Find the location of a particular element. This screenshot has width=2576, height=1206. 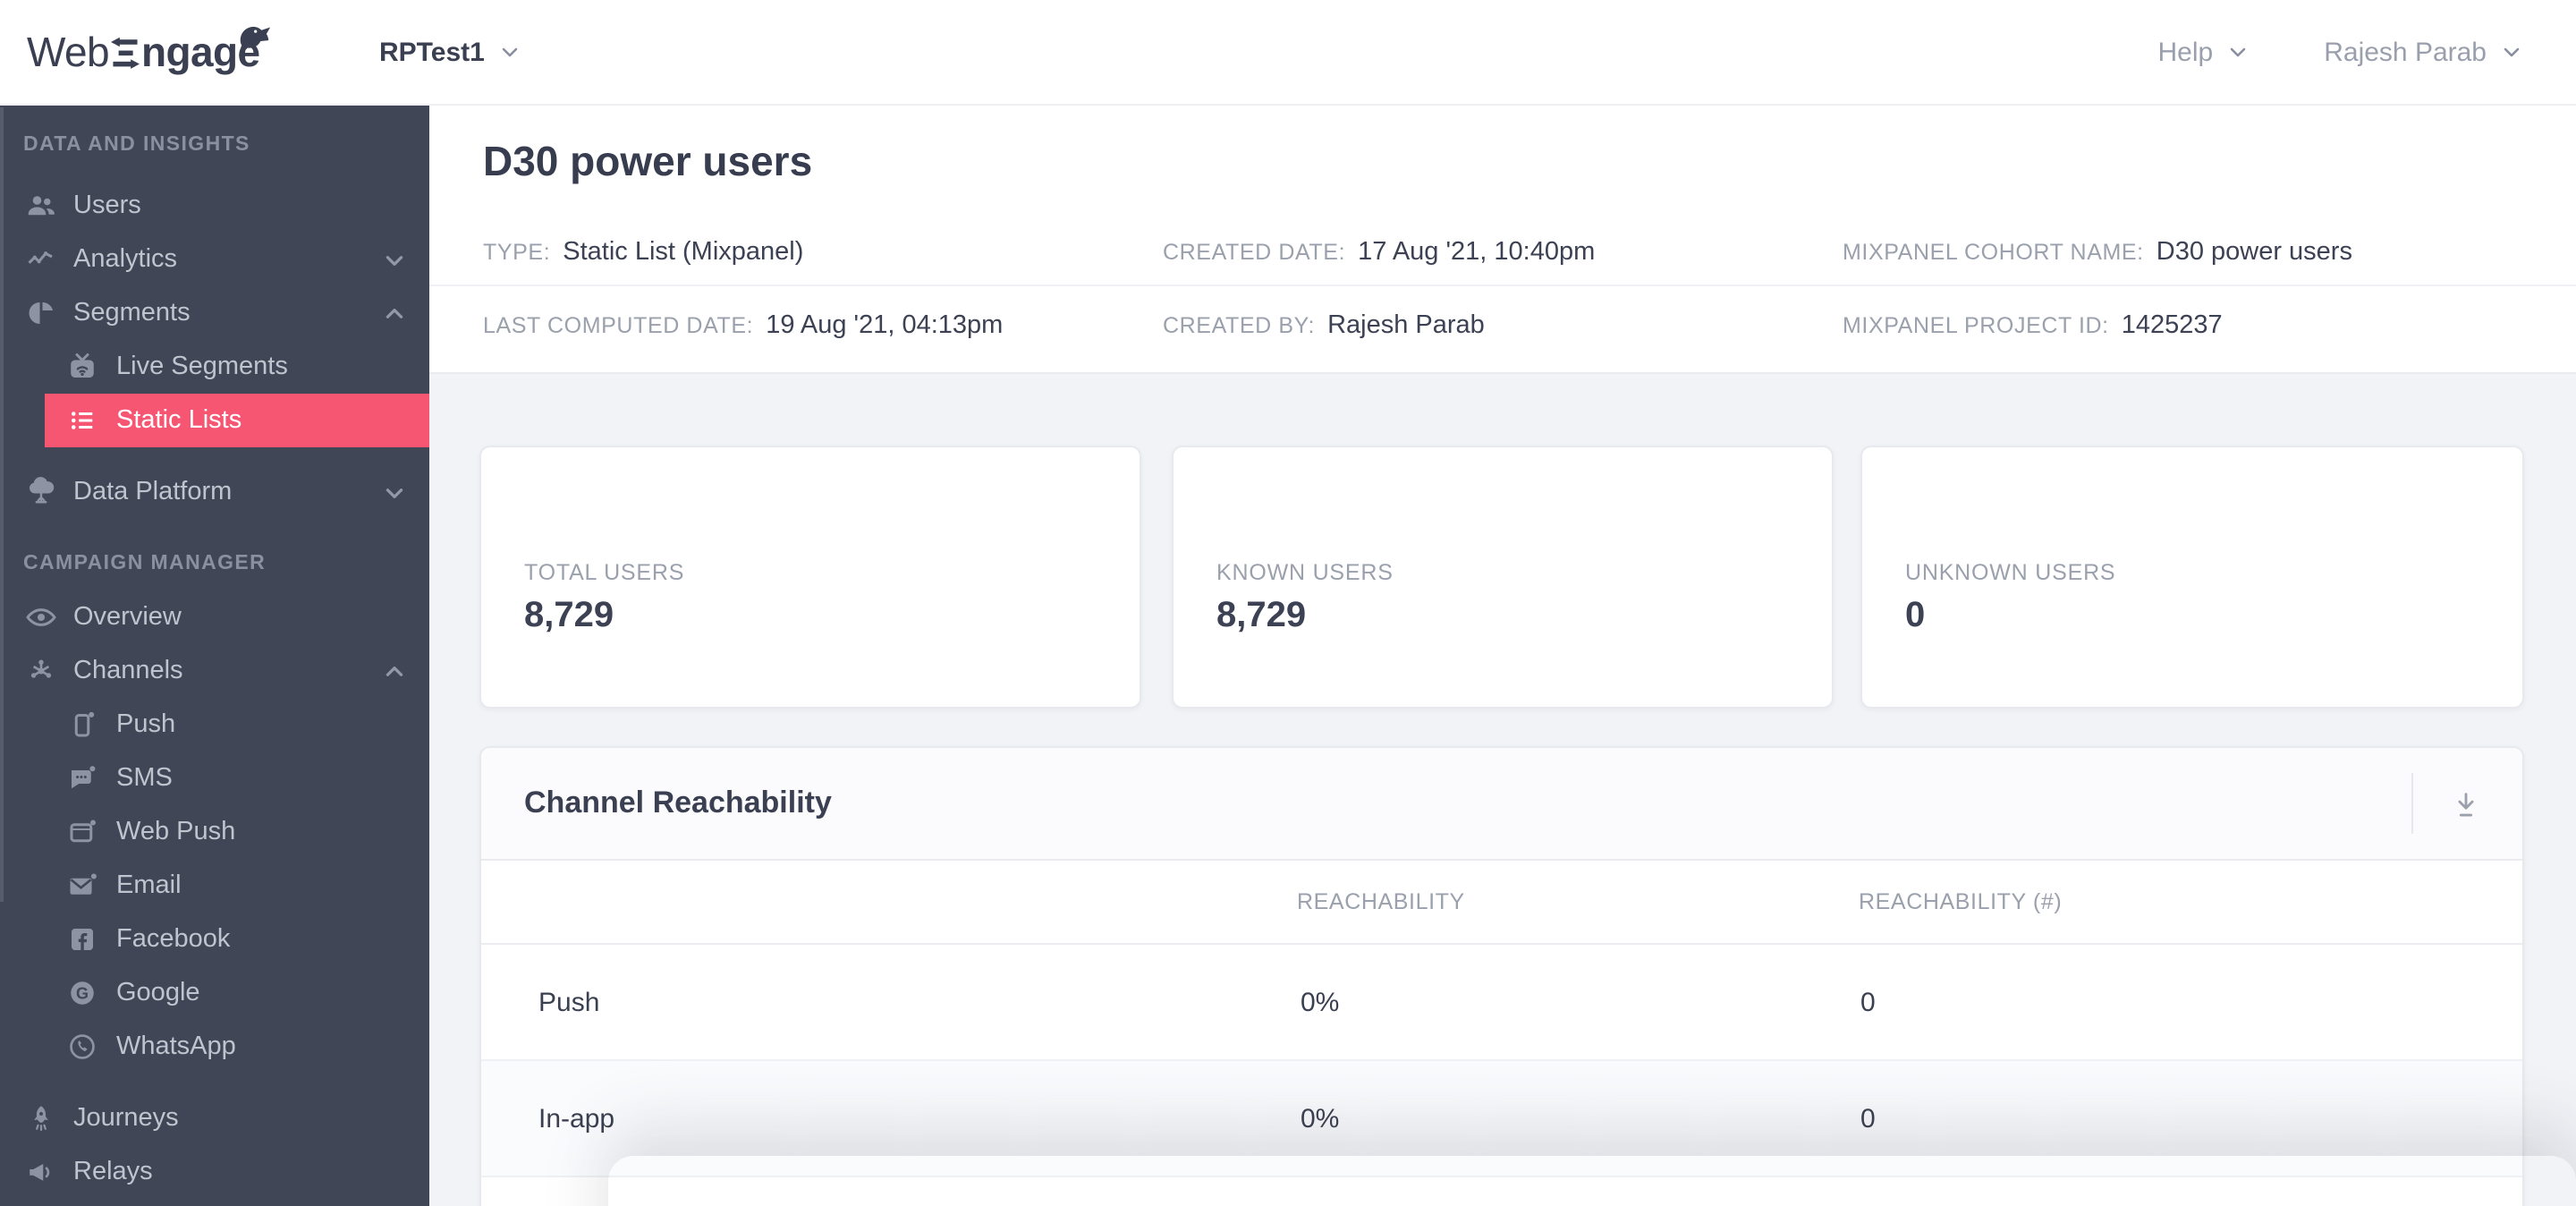

stat-label: UNKNOWN USERS is located at coordinates (2010, 572).